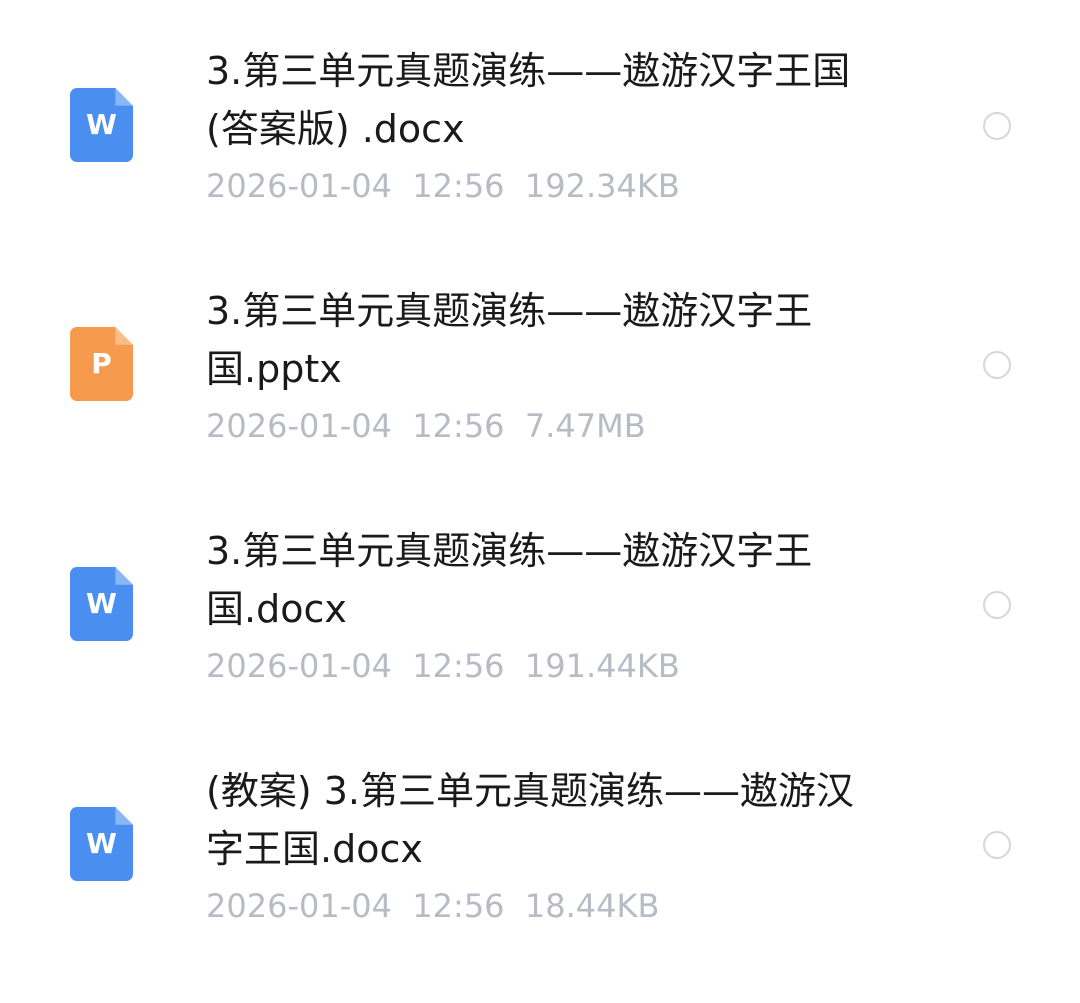 The image size is (1080, 1003). I want to click on file-name-line: 字王国.docx, so click(314, 849).